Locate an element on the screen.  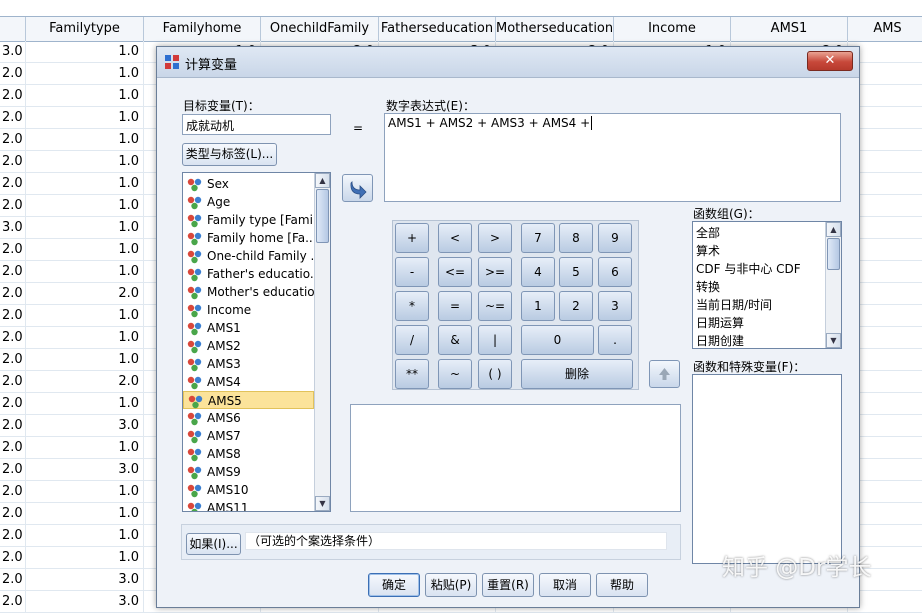
keypad-key: - is located at coordinates (412, 272).